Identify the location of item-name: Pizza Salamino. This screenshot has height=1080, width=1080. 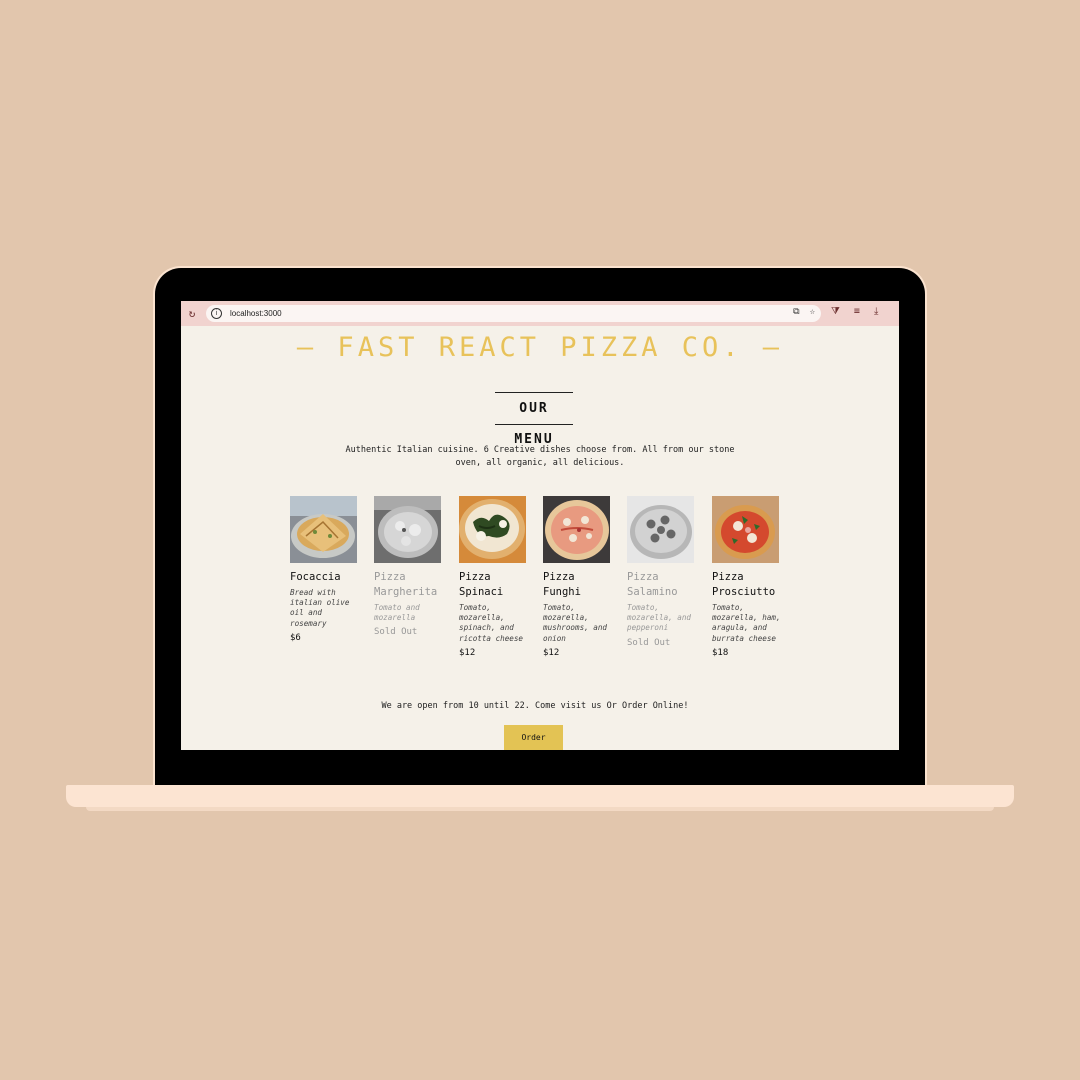
(652, 584).